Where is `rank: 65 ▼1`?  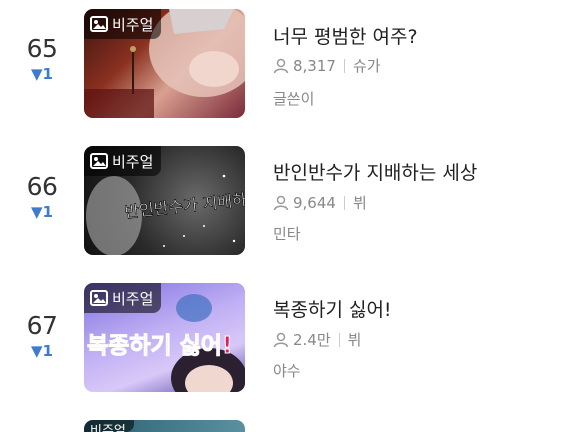 rank: 65 ▼1 is located at coordinates (42, 58).